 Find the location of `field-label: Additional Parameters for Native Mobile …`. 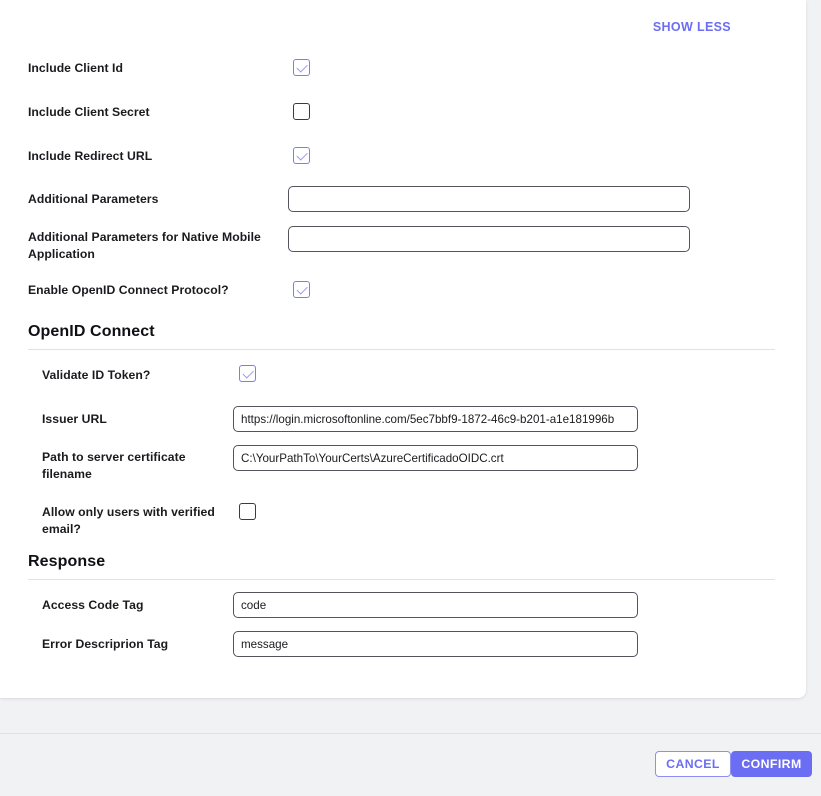

field-label: Additional Parameters for Native Mobile … is located at coordinates (144, 245).